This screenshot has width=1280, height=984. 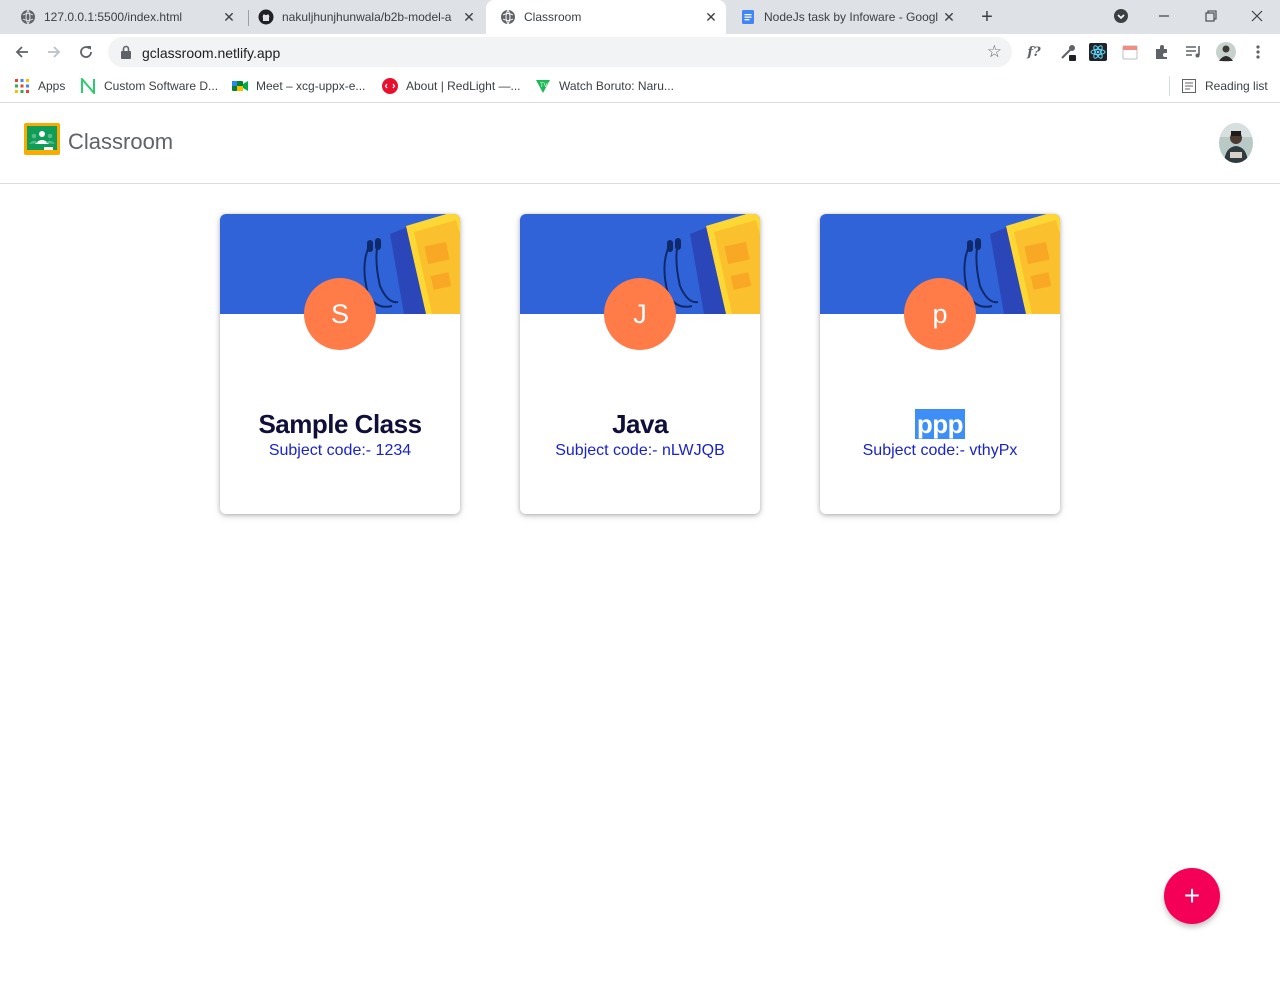 I want to click on tab-classroom: Classroom ✕, so click(x=606, y=17).